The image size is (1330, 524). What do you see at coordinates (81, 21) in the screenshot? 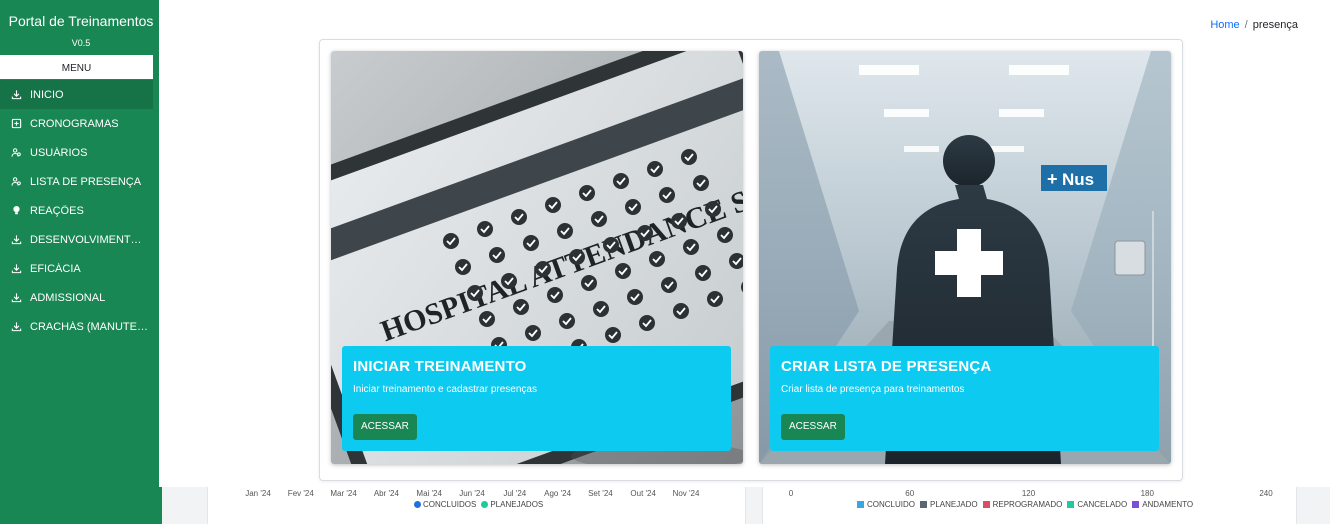
I see `app-title: Portal de Treinamentos` at bounding box center [81, 21].